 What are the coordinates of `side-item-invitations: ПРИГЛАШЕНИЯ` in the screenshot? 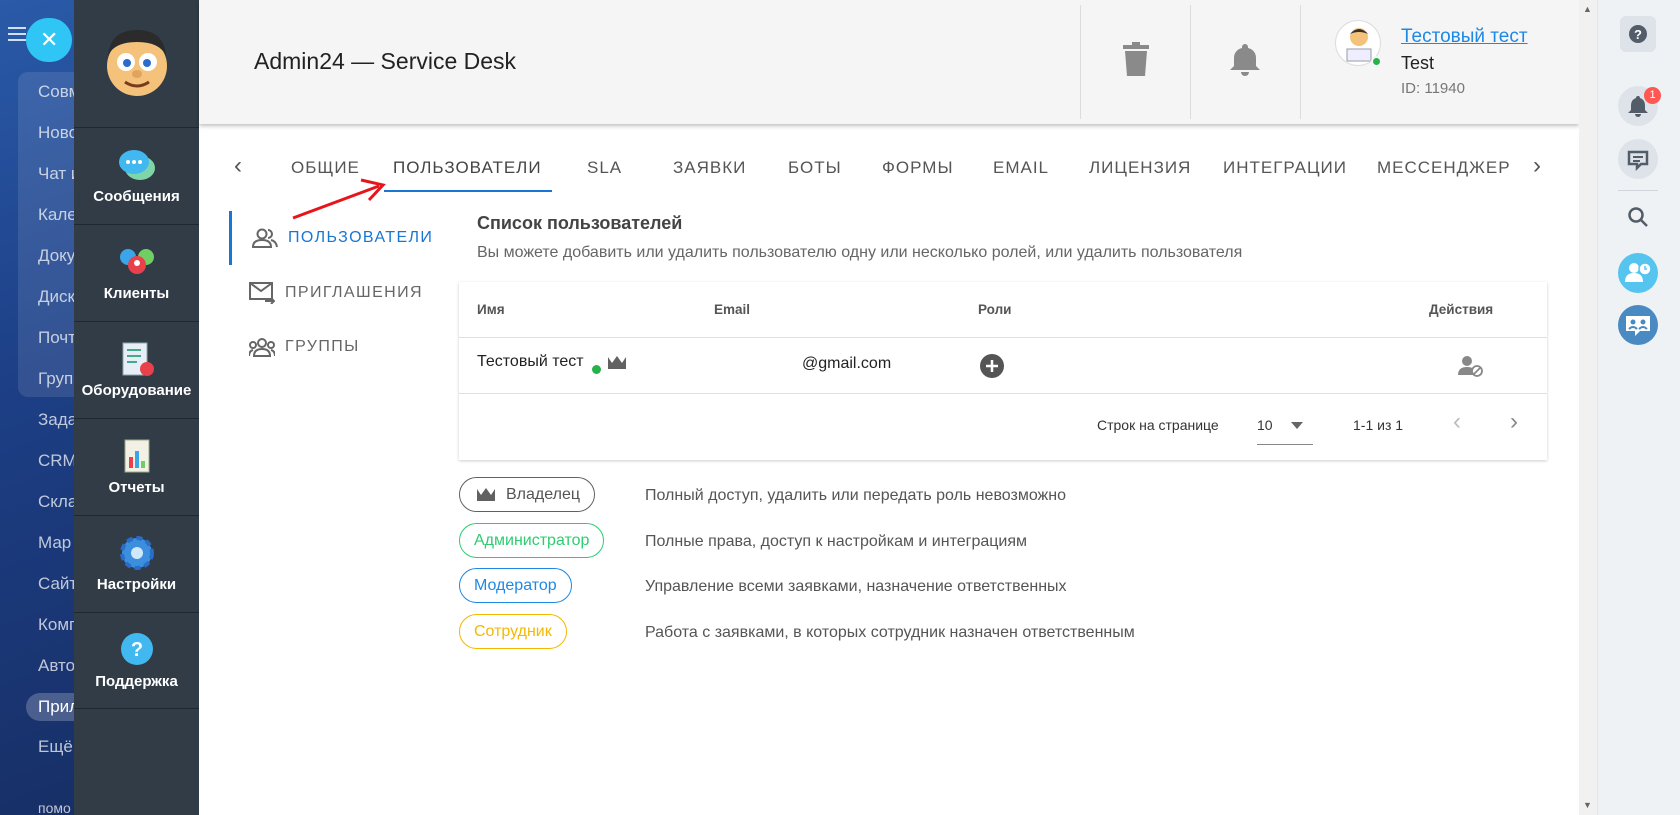 It's located at (334, 293).